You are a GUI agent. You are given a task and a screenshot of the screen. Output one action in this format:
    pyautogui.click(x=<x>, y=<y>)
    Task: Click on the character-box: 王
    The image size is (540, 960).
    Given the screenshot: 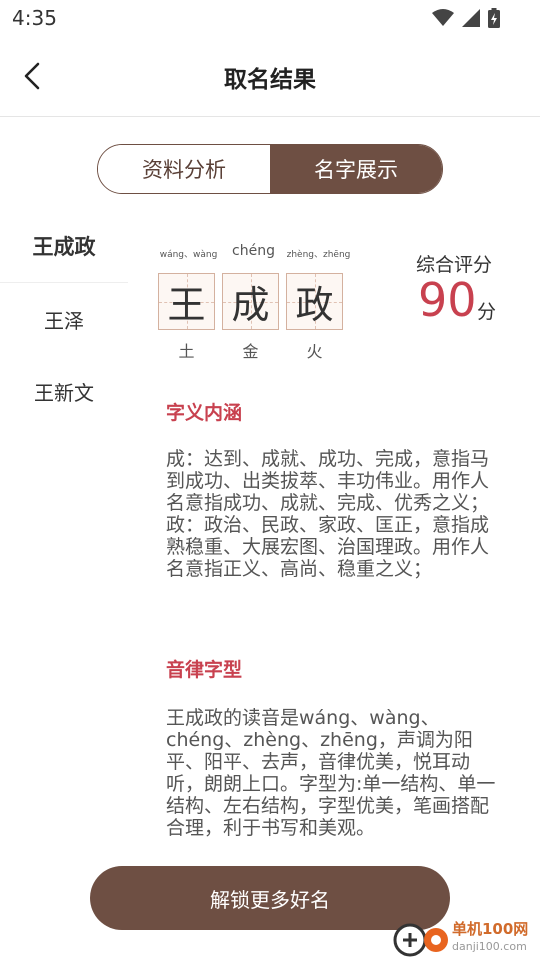 What is the action you would take?
    pyautogui.click(x=186, y=301)
    